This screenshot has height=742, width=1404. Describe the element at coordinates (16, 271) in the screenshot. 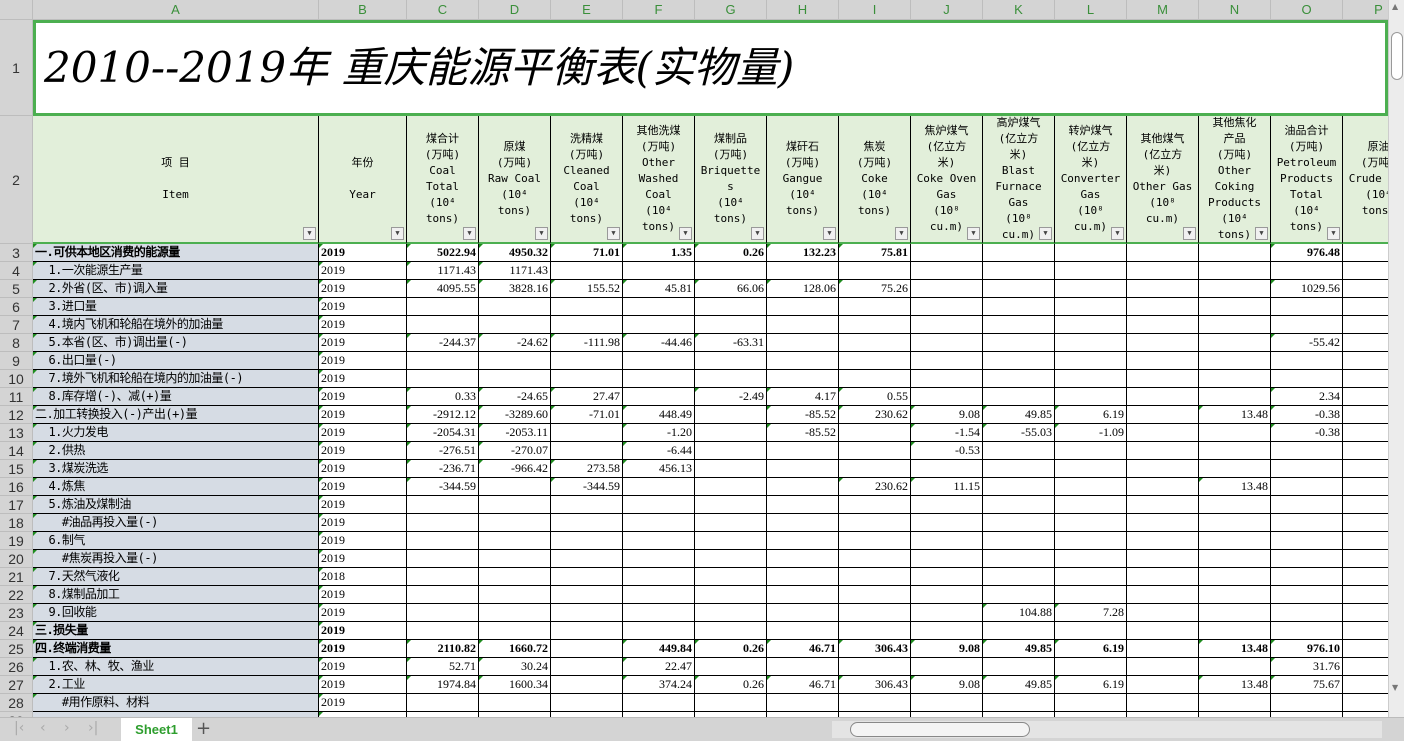

I see `row-header-4: 4` at that location.